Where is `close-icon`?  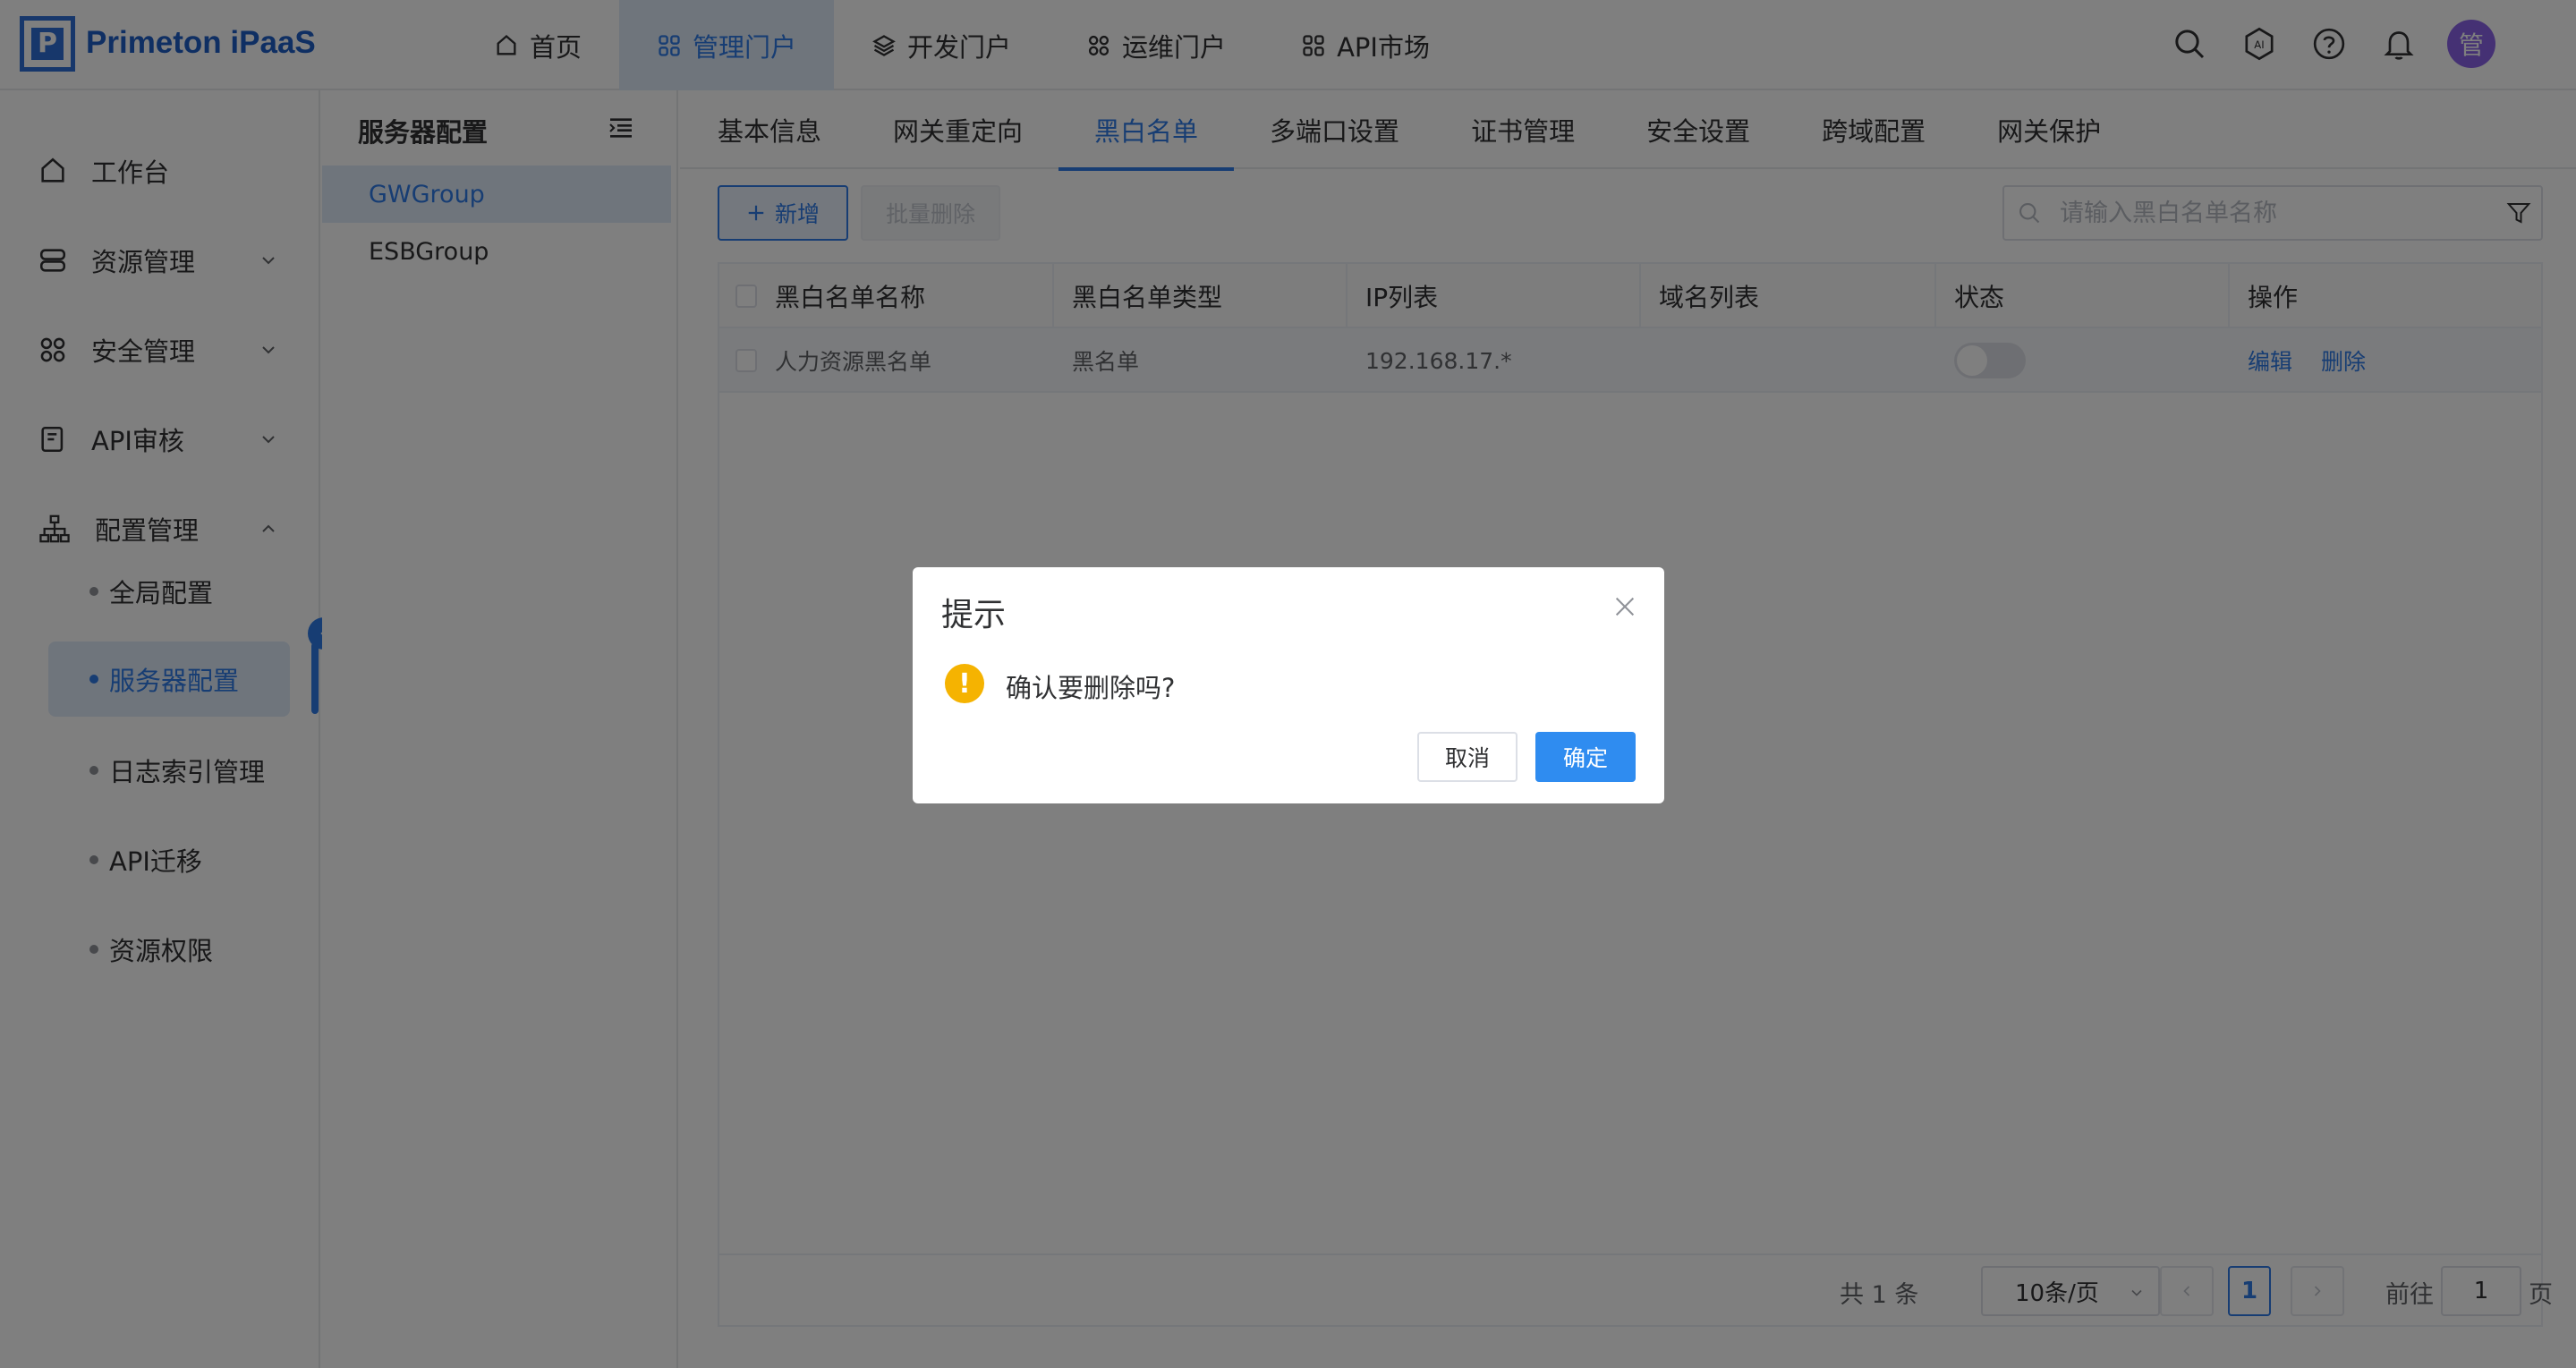
close-icon is located at coordinates (1624, 606).